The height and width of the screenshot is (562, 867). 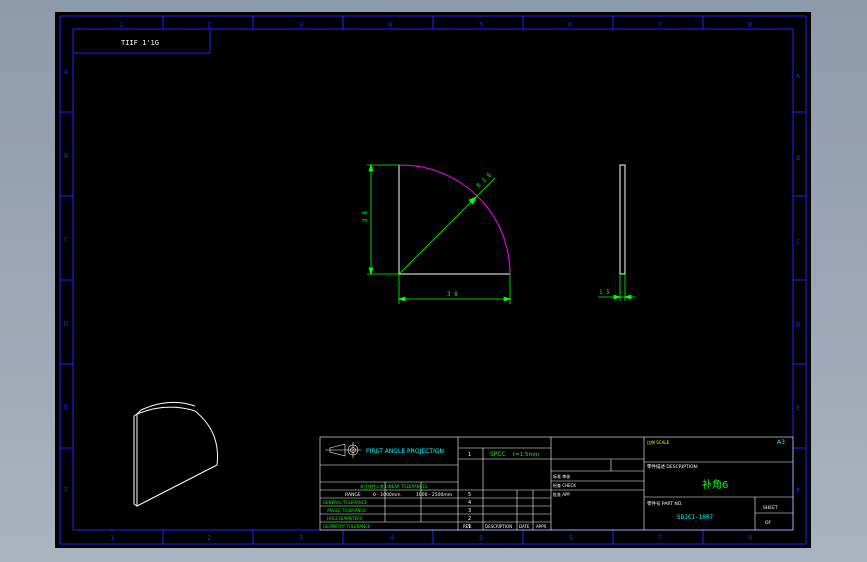 I want to click on height-dimension-text: 3 8, so click(x=365, y=216).